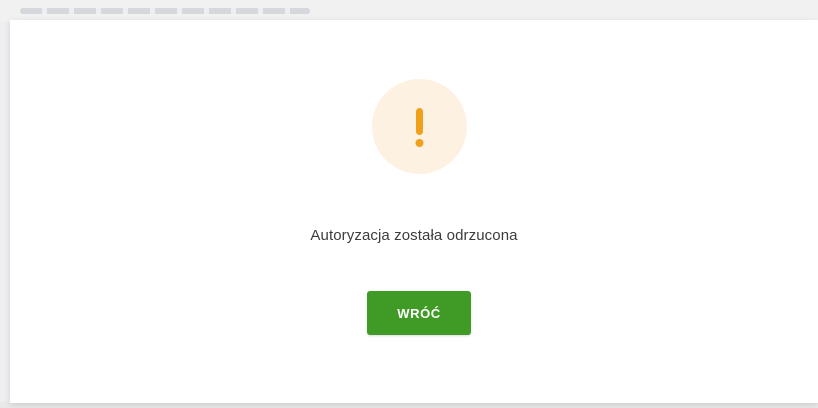  What do you see at coordinates (409, 11) in the screenshot?
I see `background-page-header` at bounding box center [409, 11].